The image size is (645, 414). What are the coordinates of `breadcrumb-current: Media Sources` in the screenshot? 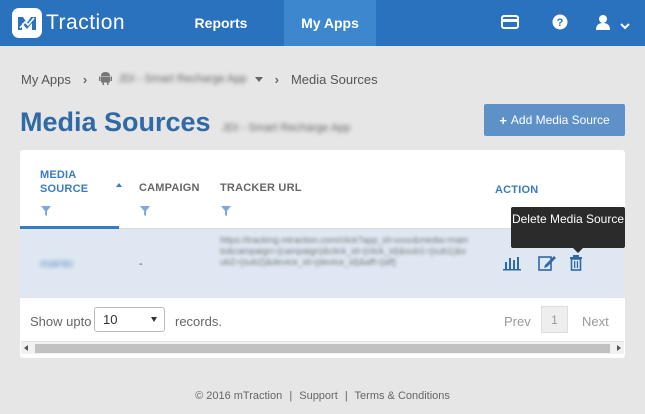 It's located at (334, 79).